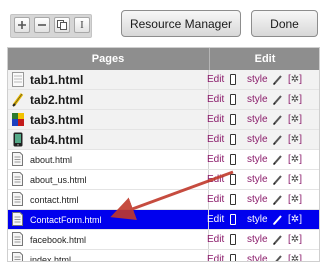 The image size is (327, 267). What do you see at coordinates (163, 59) in the screenshot?
I see `table-header: Pages Edit` at bounding box center [163, 59].